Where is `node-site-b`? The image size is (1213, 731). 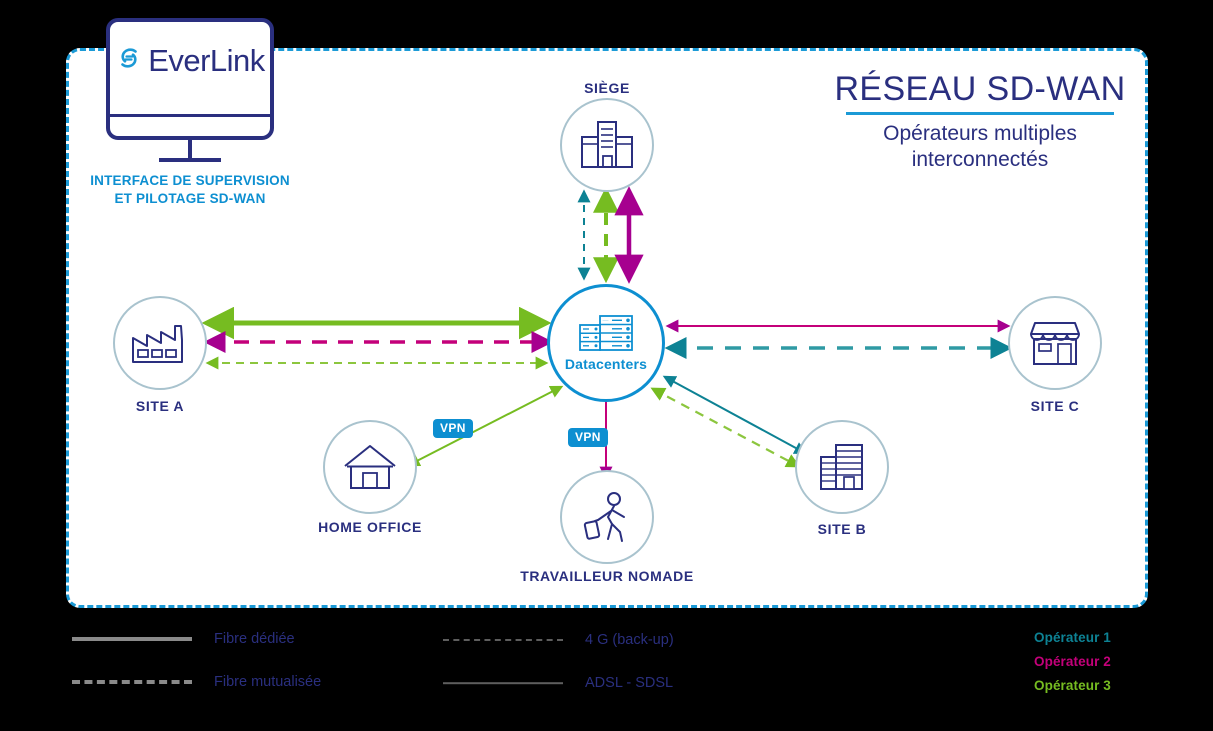
node-site-b is located at coordinates (842, 467).